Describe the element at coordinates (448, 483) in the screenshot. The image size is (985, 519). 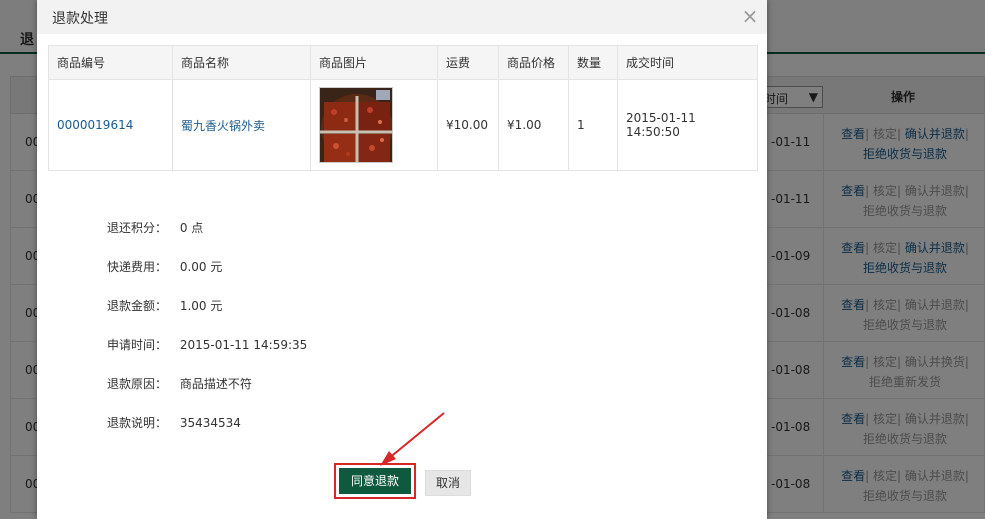
I see `cancel-button: 取消` at that location.